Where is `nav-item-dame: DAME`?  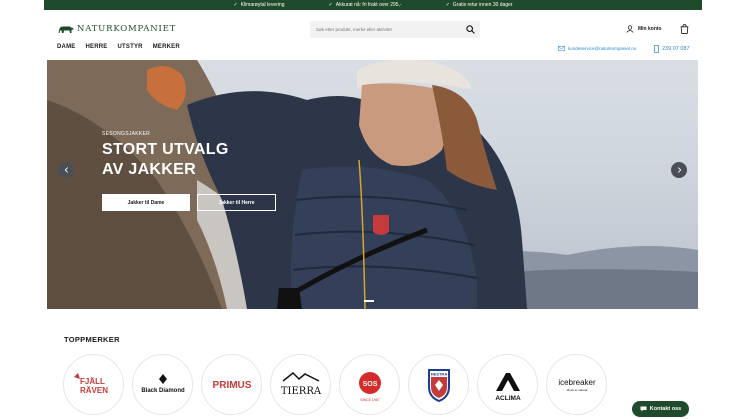 nav-item-dame: DAME is located at coordinates (66, 47).